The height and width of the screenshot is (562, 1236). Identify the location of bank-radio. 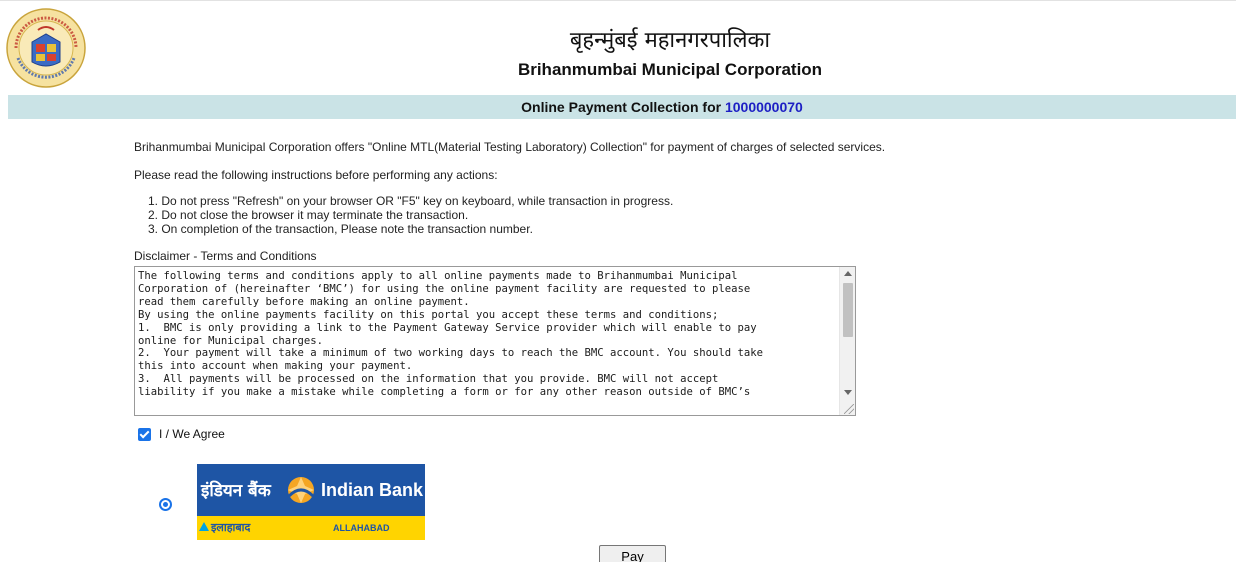
(165, 504).